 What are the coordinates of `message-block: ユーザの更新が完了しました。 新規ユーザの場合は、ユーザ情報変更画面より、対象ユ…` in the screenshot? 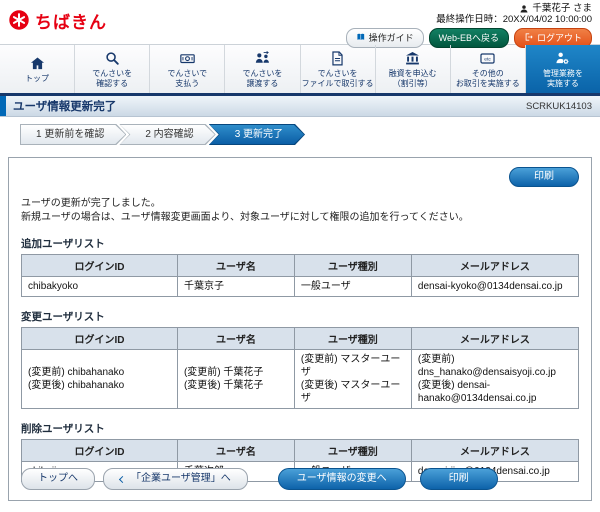 It's located at (300, 211).